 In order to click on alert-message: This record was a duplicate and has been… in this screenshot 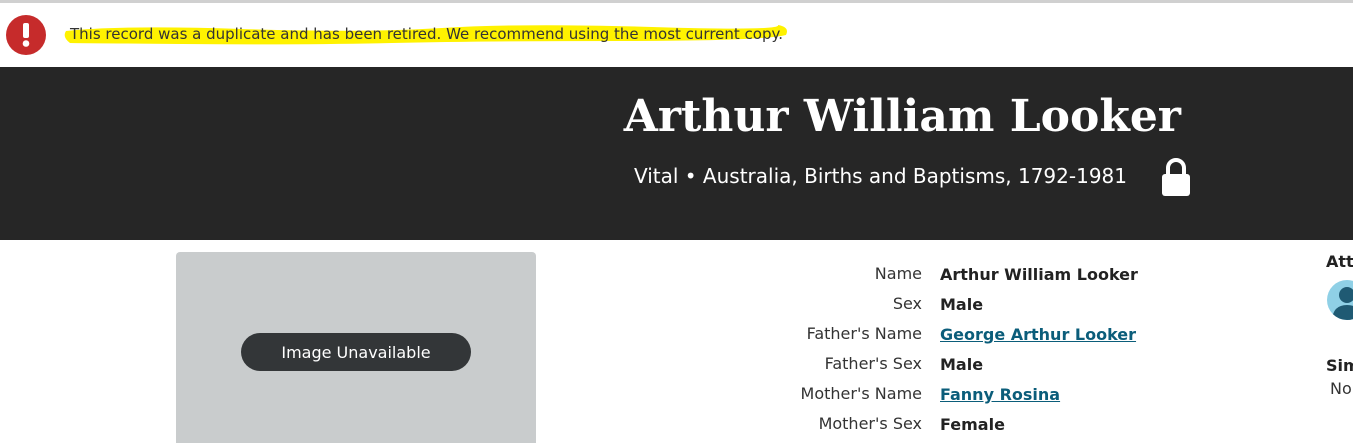, I will do `click(427, 34)`.